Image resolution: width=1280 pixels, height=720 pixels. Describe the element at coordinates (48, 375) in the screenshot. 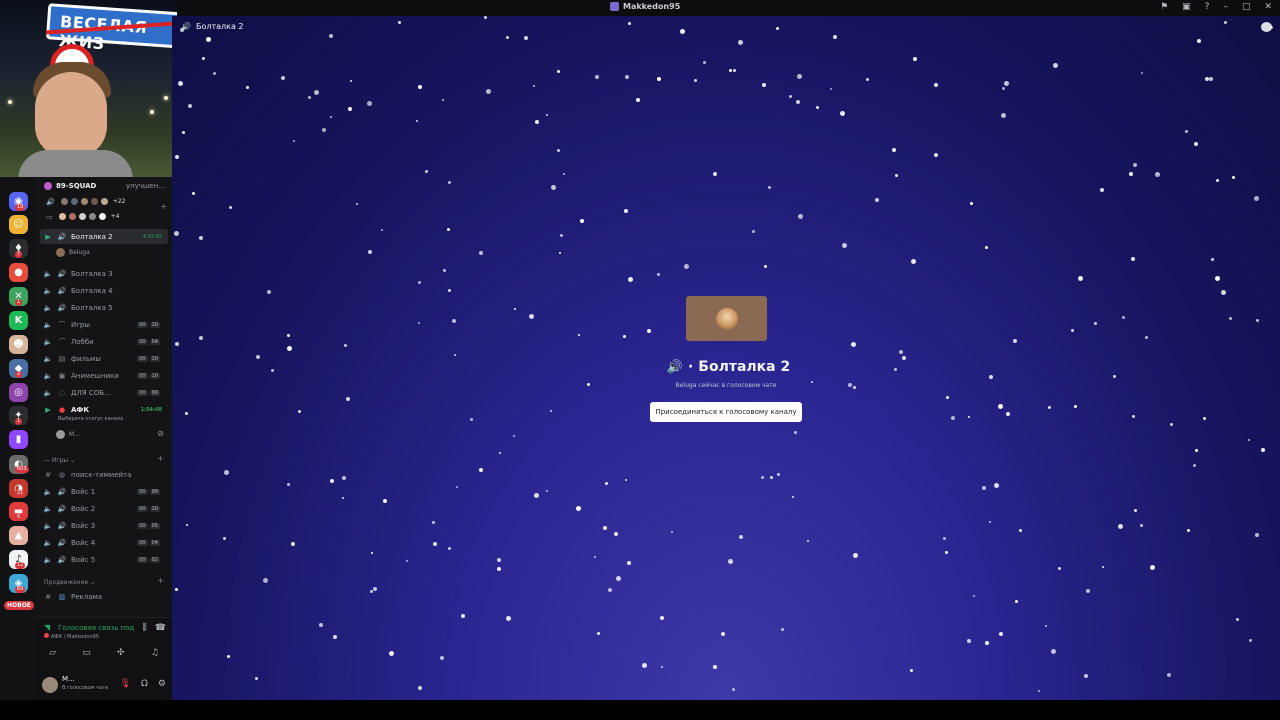

I see `speaker-icon: 🔈` at that location.